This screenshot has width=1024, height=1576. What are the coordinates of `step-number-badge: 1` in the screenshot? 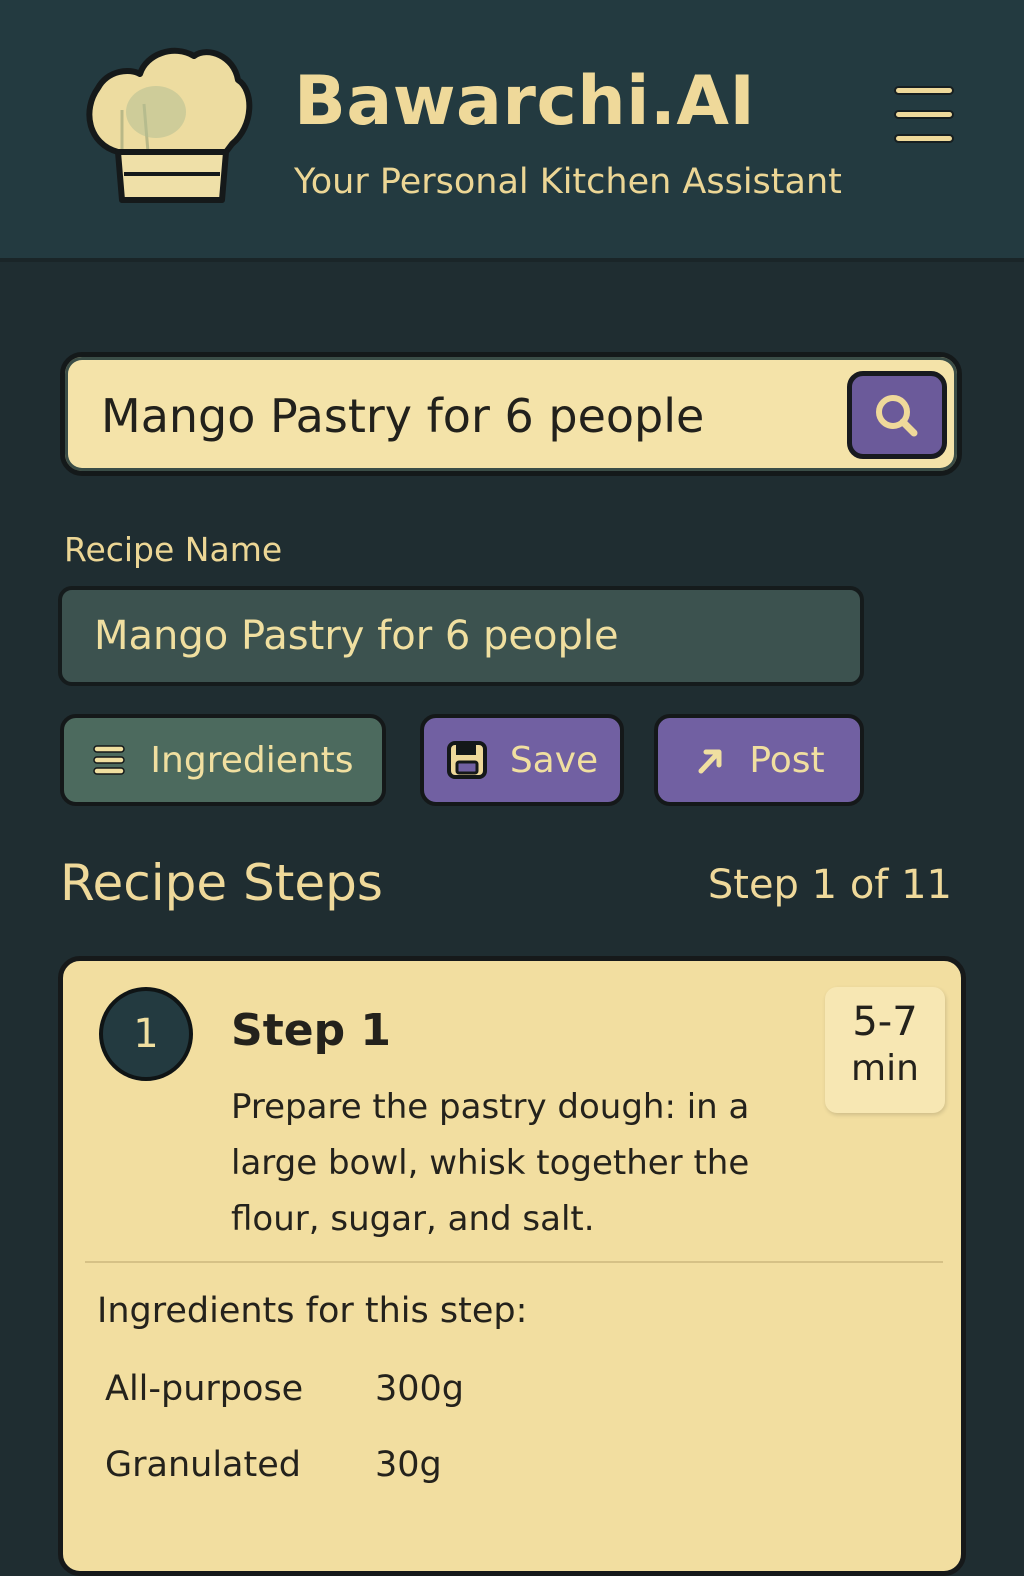 It's located at (146, 1034).